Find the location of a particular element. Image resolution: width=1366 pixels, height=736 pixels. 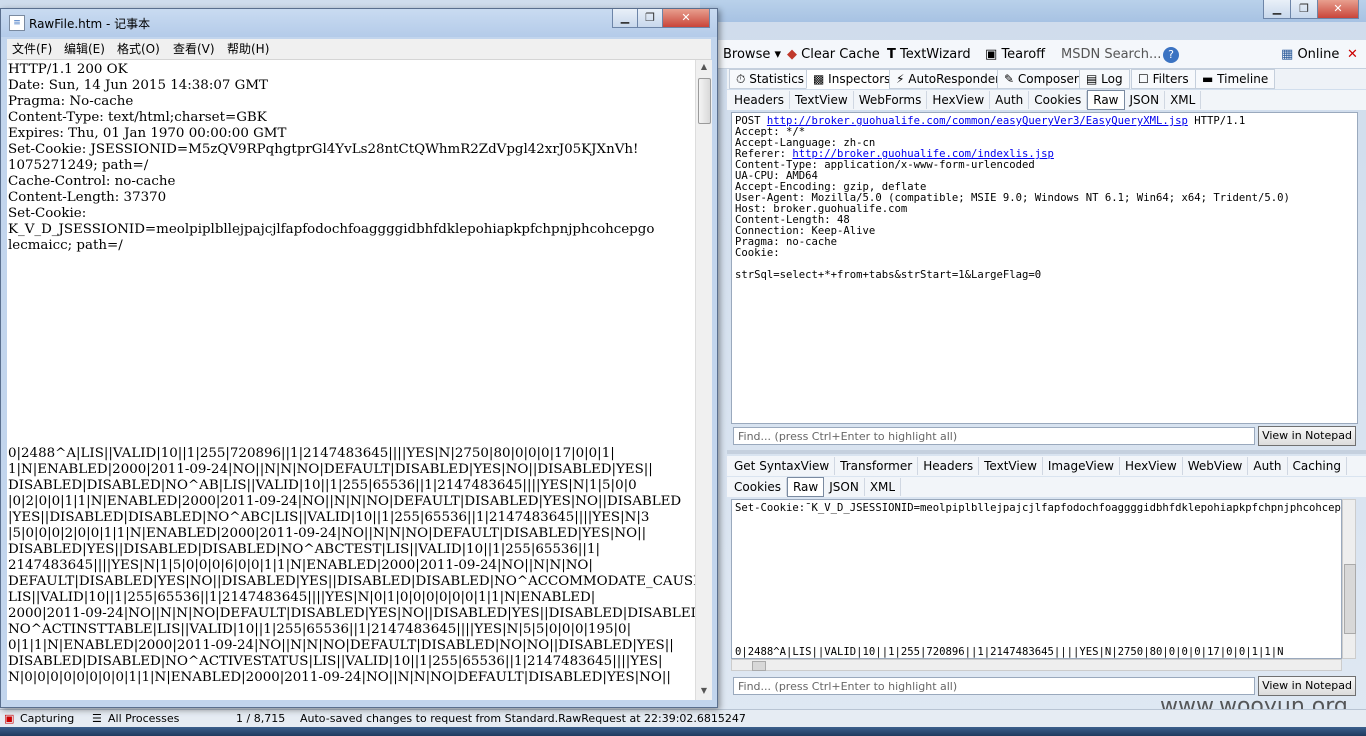

req-tab-textview: TextView is located at coordinates (822, 100).